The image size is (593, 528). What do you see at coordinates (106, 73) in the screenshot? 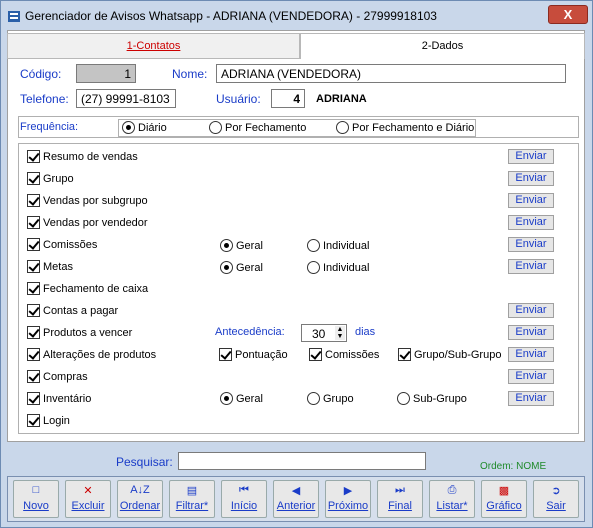
I see `codigo-field: 1` at bounding box center [106, 73].